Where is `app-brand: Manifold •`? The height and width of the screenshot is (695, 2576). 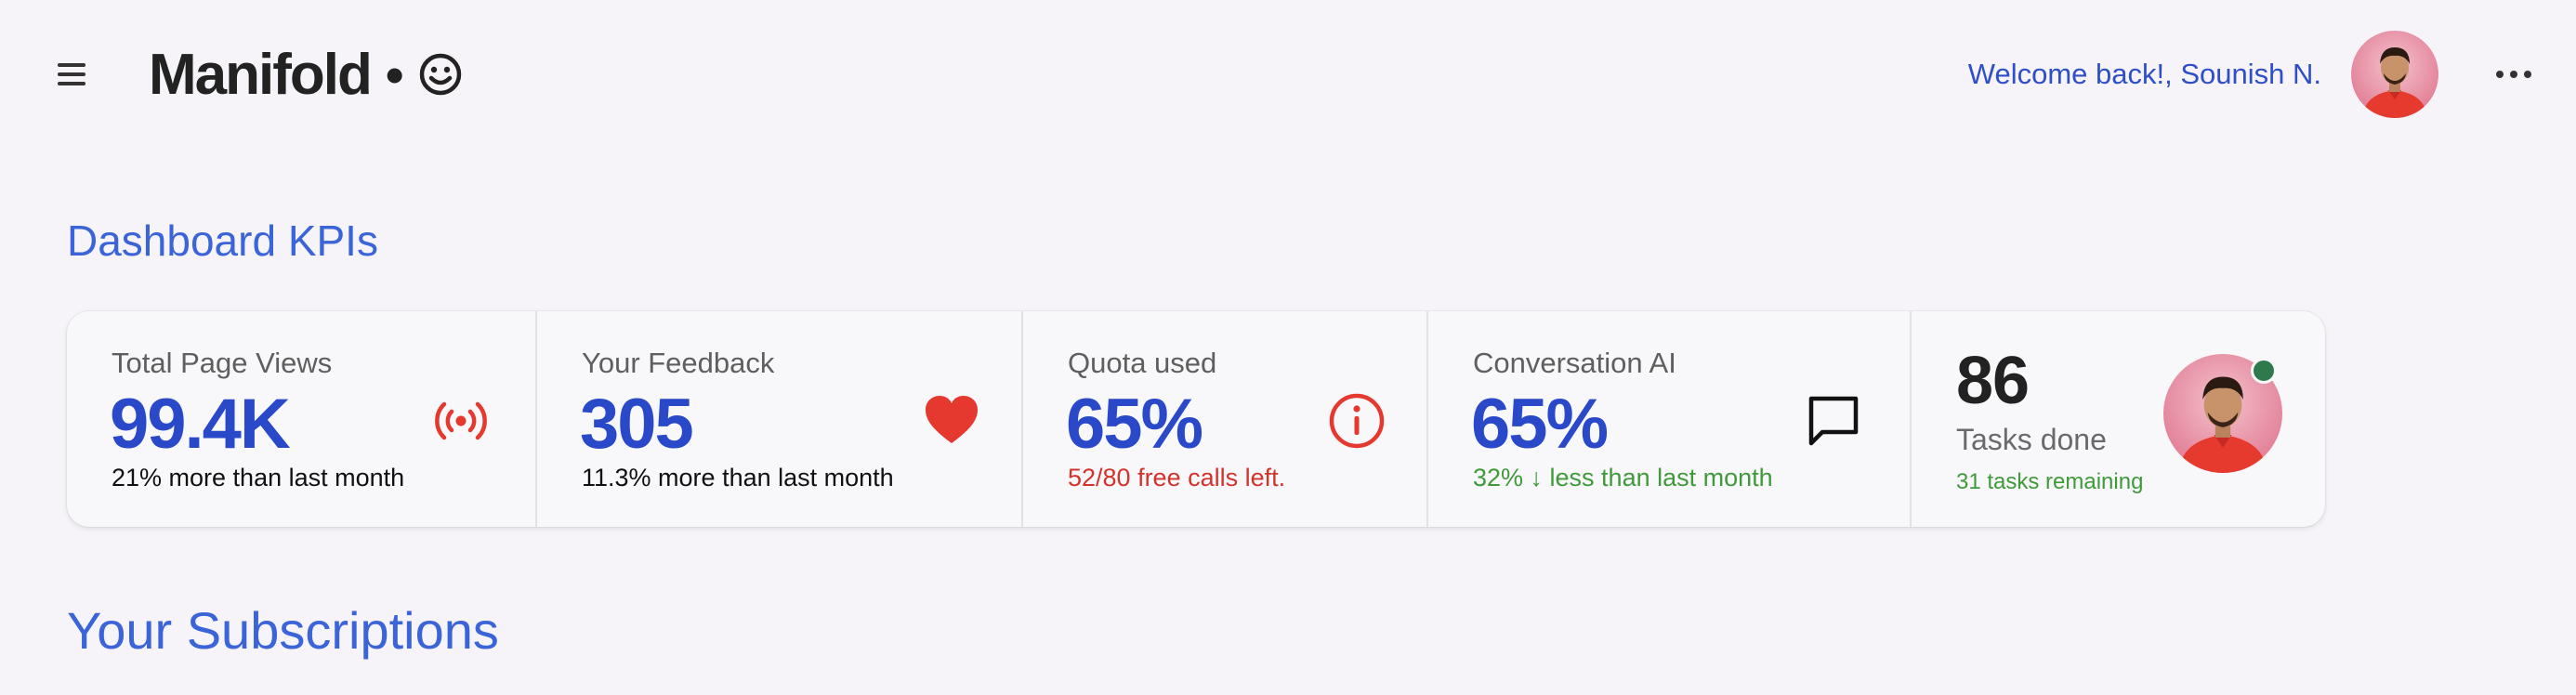
app-brand: Manifold • is located at coordinates (306, 74).